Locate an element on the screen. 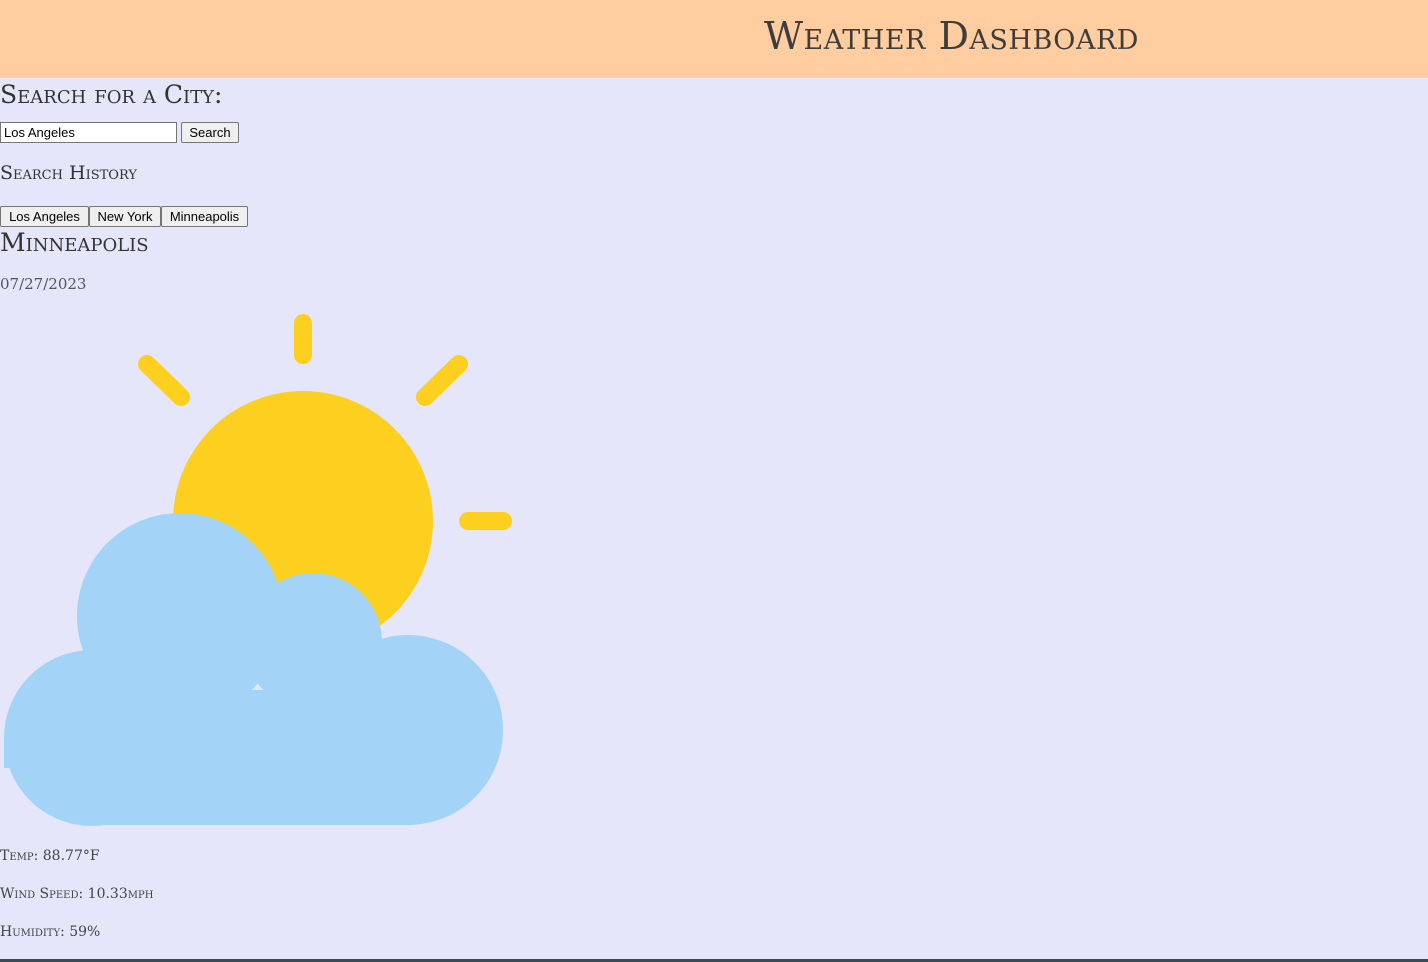 This screenshot has height=962, width=1428. current-city-name: Minneapolis is located at coordinates (74, 242).